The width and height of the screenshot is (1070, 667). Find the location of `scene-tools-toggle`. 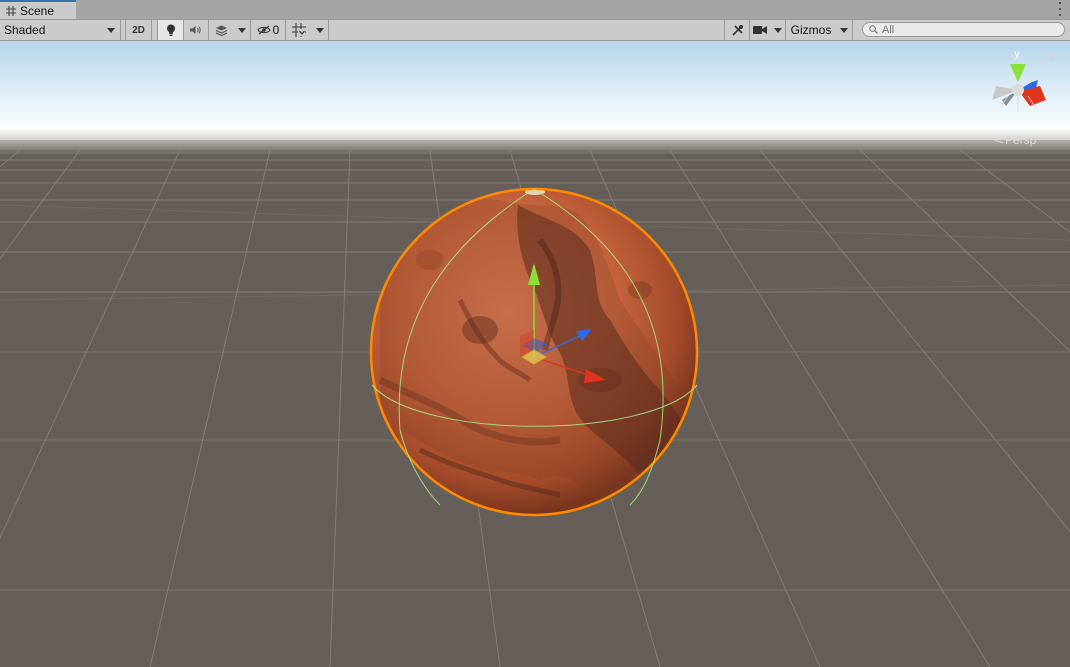

scene-tools-toggle is located at coordinates (737, 30).